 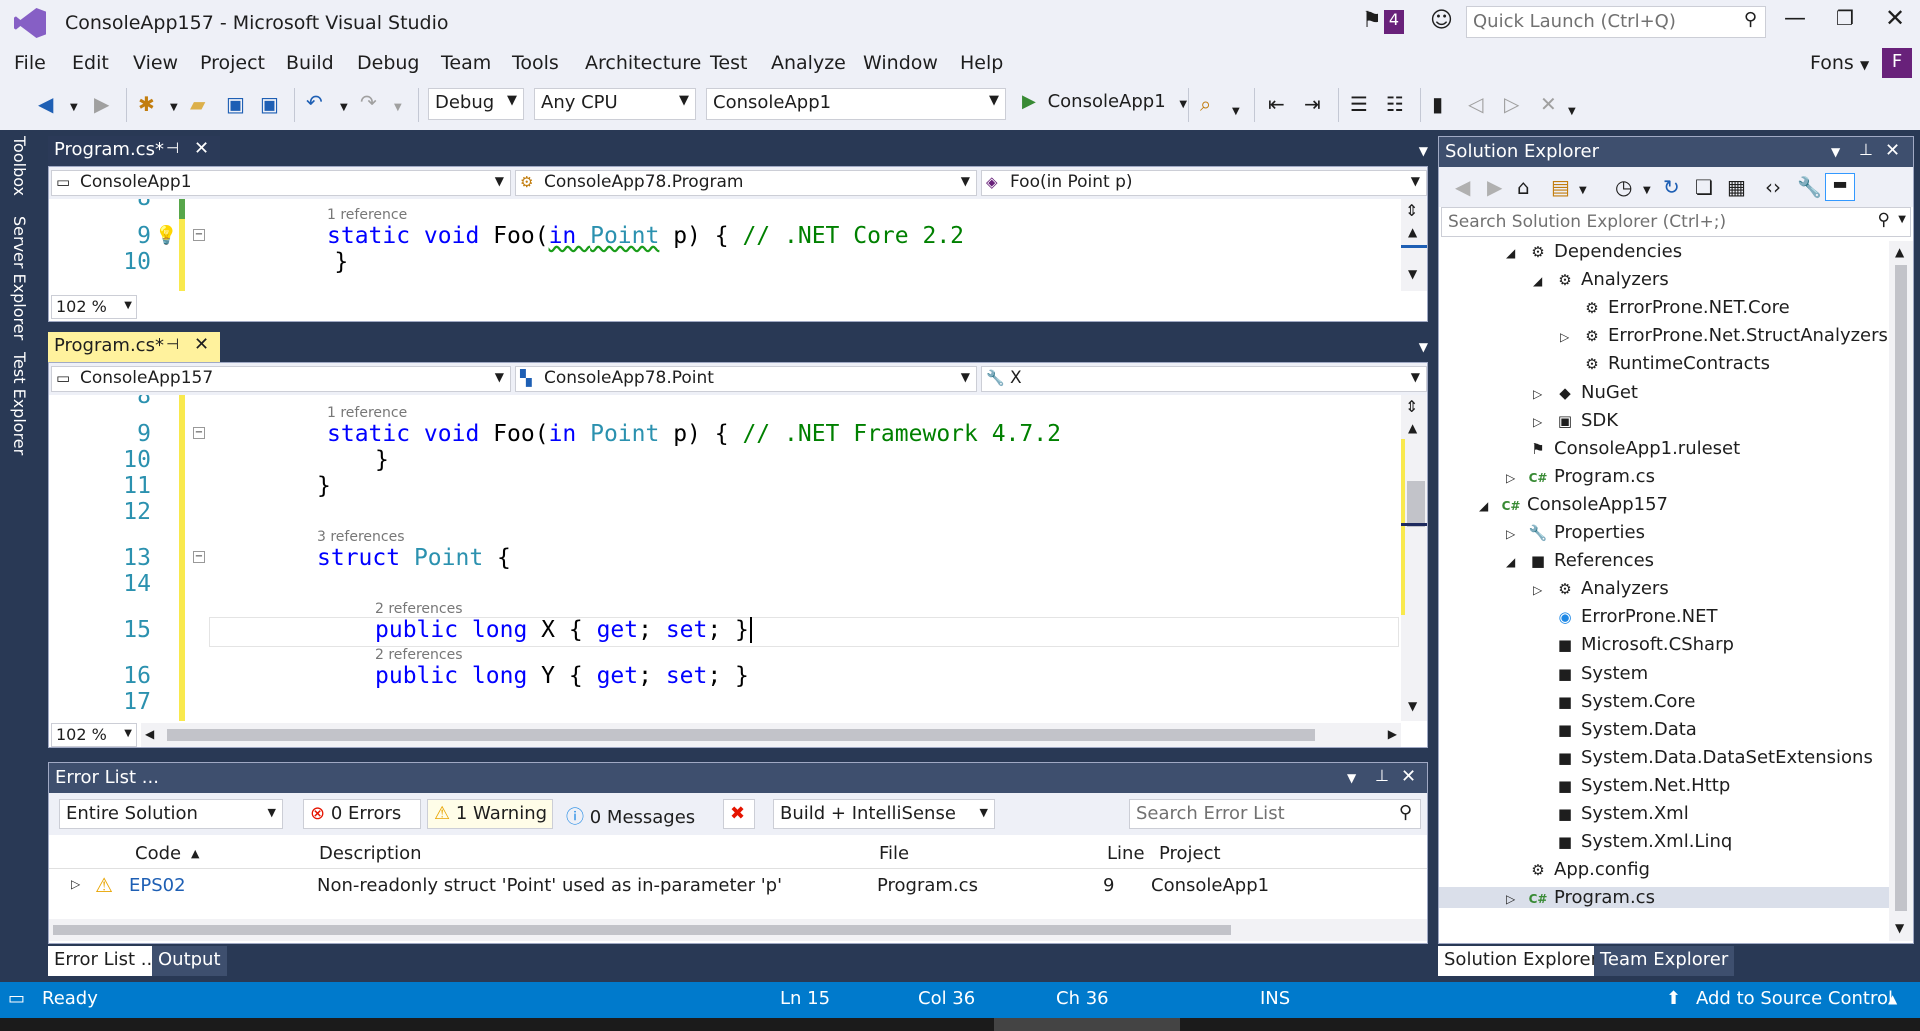 I want to click on tree-item: ◢ C# ConsoleApp157, so click(x=1573, y=504).